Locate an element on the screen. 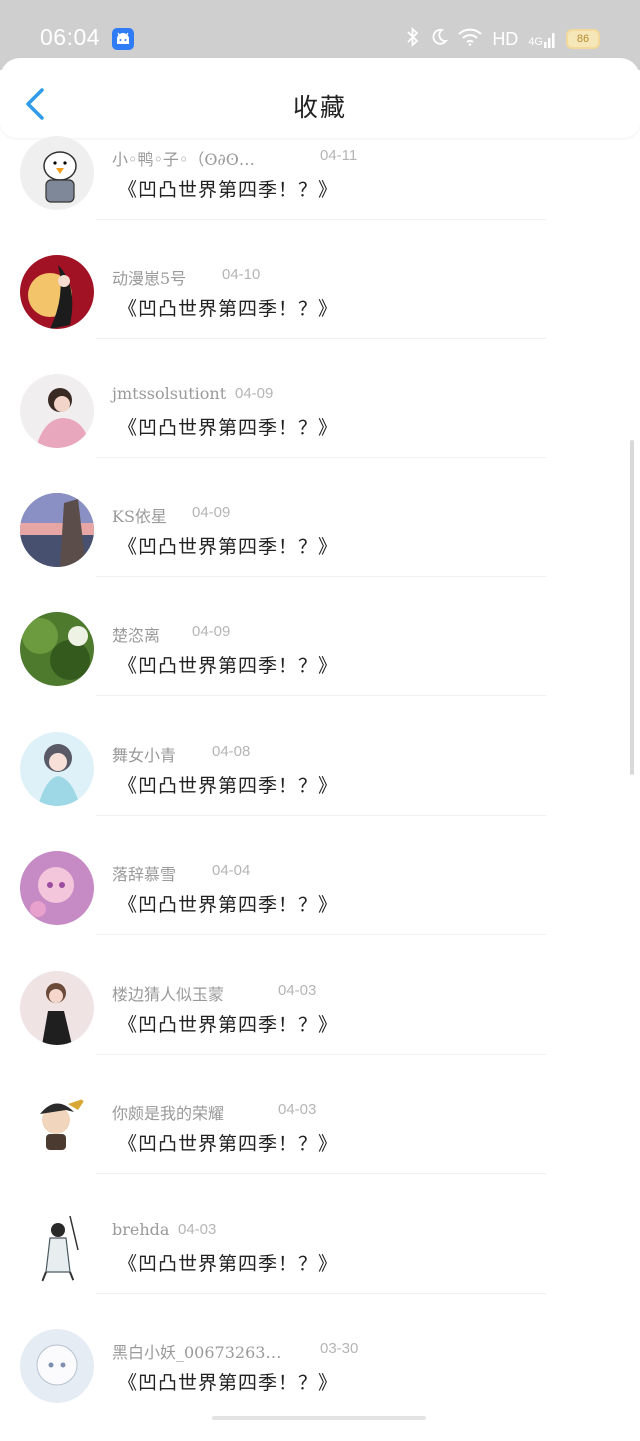 The width and height of the screenshot is (640, 1441). list-item: 舞女小青 04-08 《凹凸世界第四季！？》 is located at coordinates (320, 784).